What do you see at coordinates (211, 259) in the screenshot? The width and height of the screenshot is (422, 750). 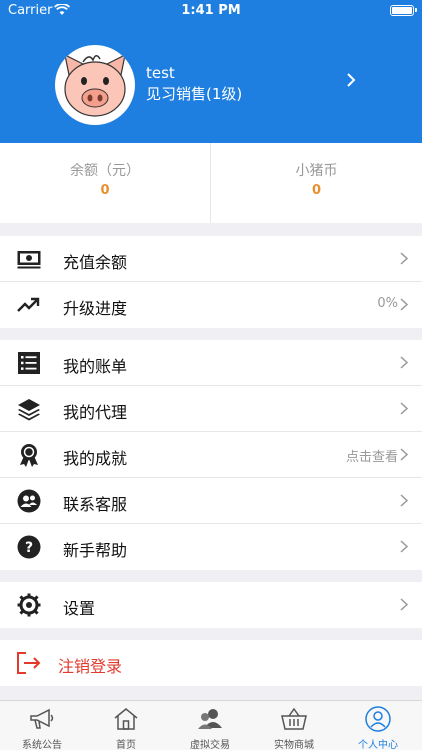 I see `menu-item-recharge: 充值余额` at bounding box center [211, 259].